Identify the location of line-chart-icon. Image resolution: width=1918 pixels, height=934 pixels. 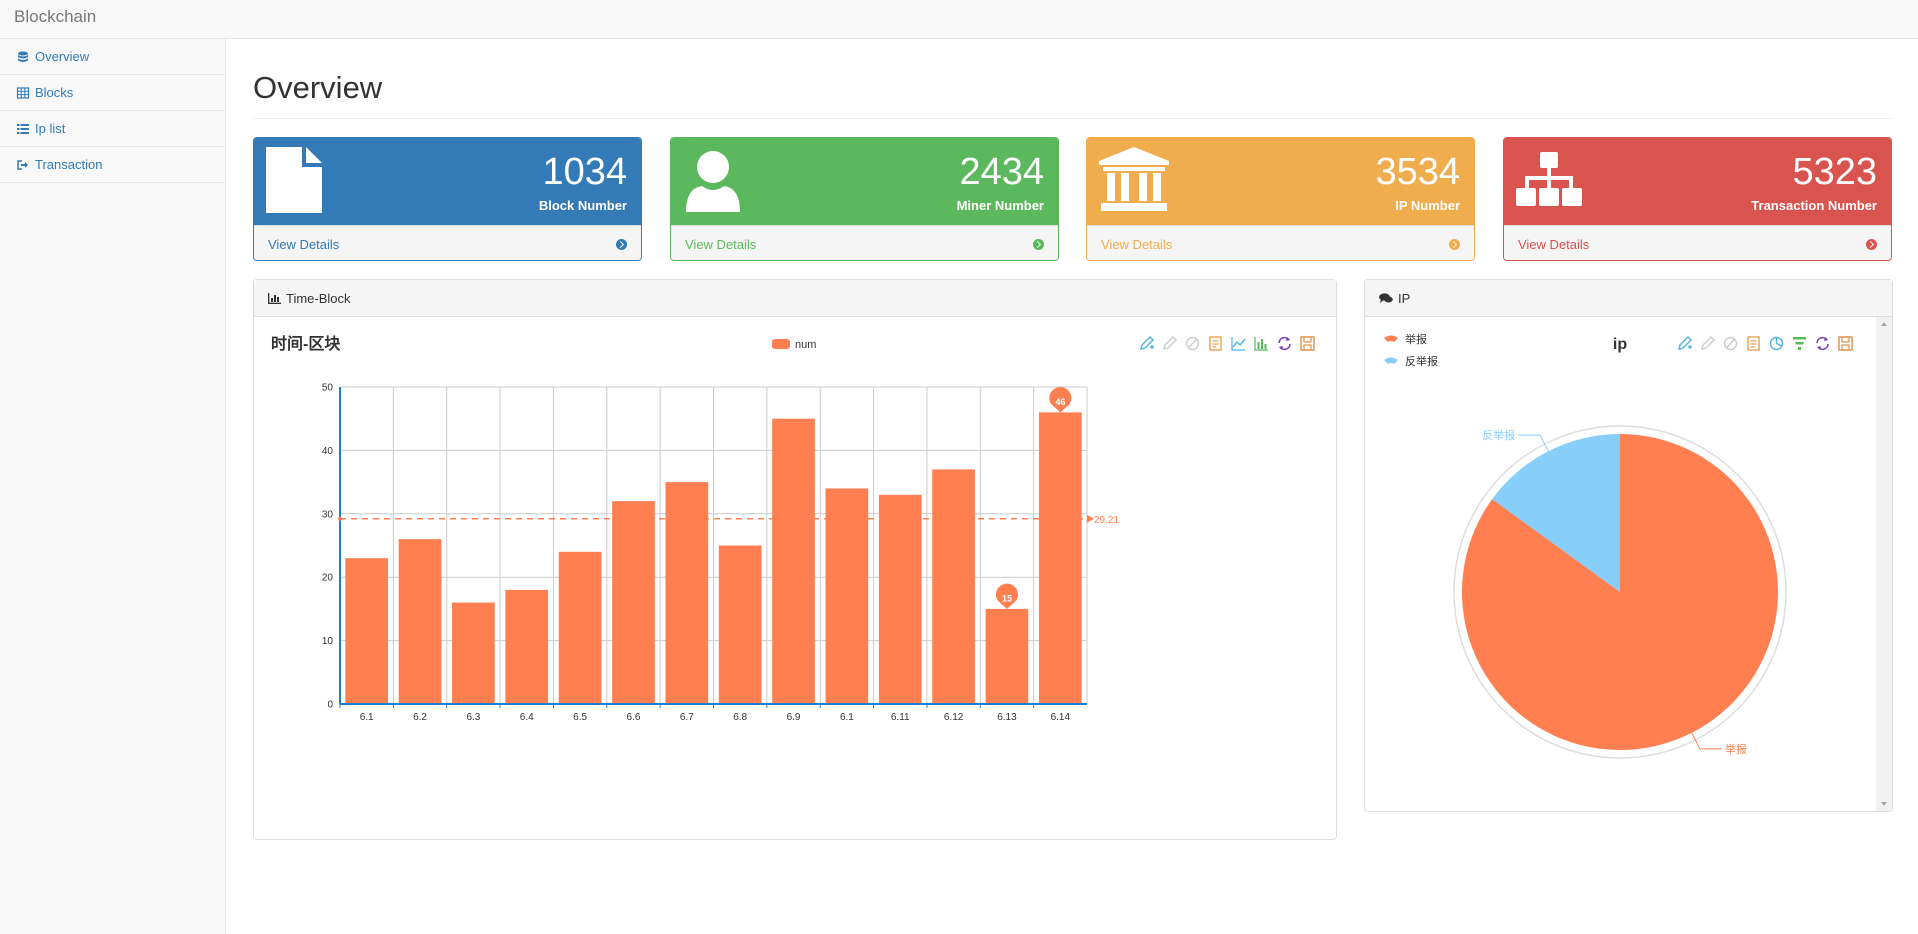
(1238, 343).